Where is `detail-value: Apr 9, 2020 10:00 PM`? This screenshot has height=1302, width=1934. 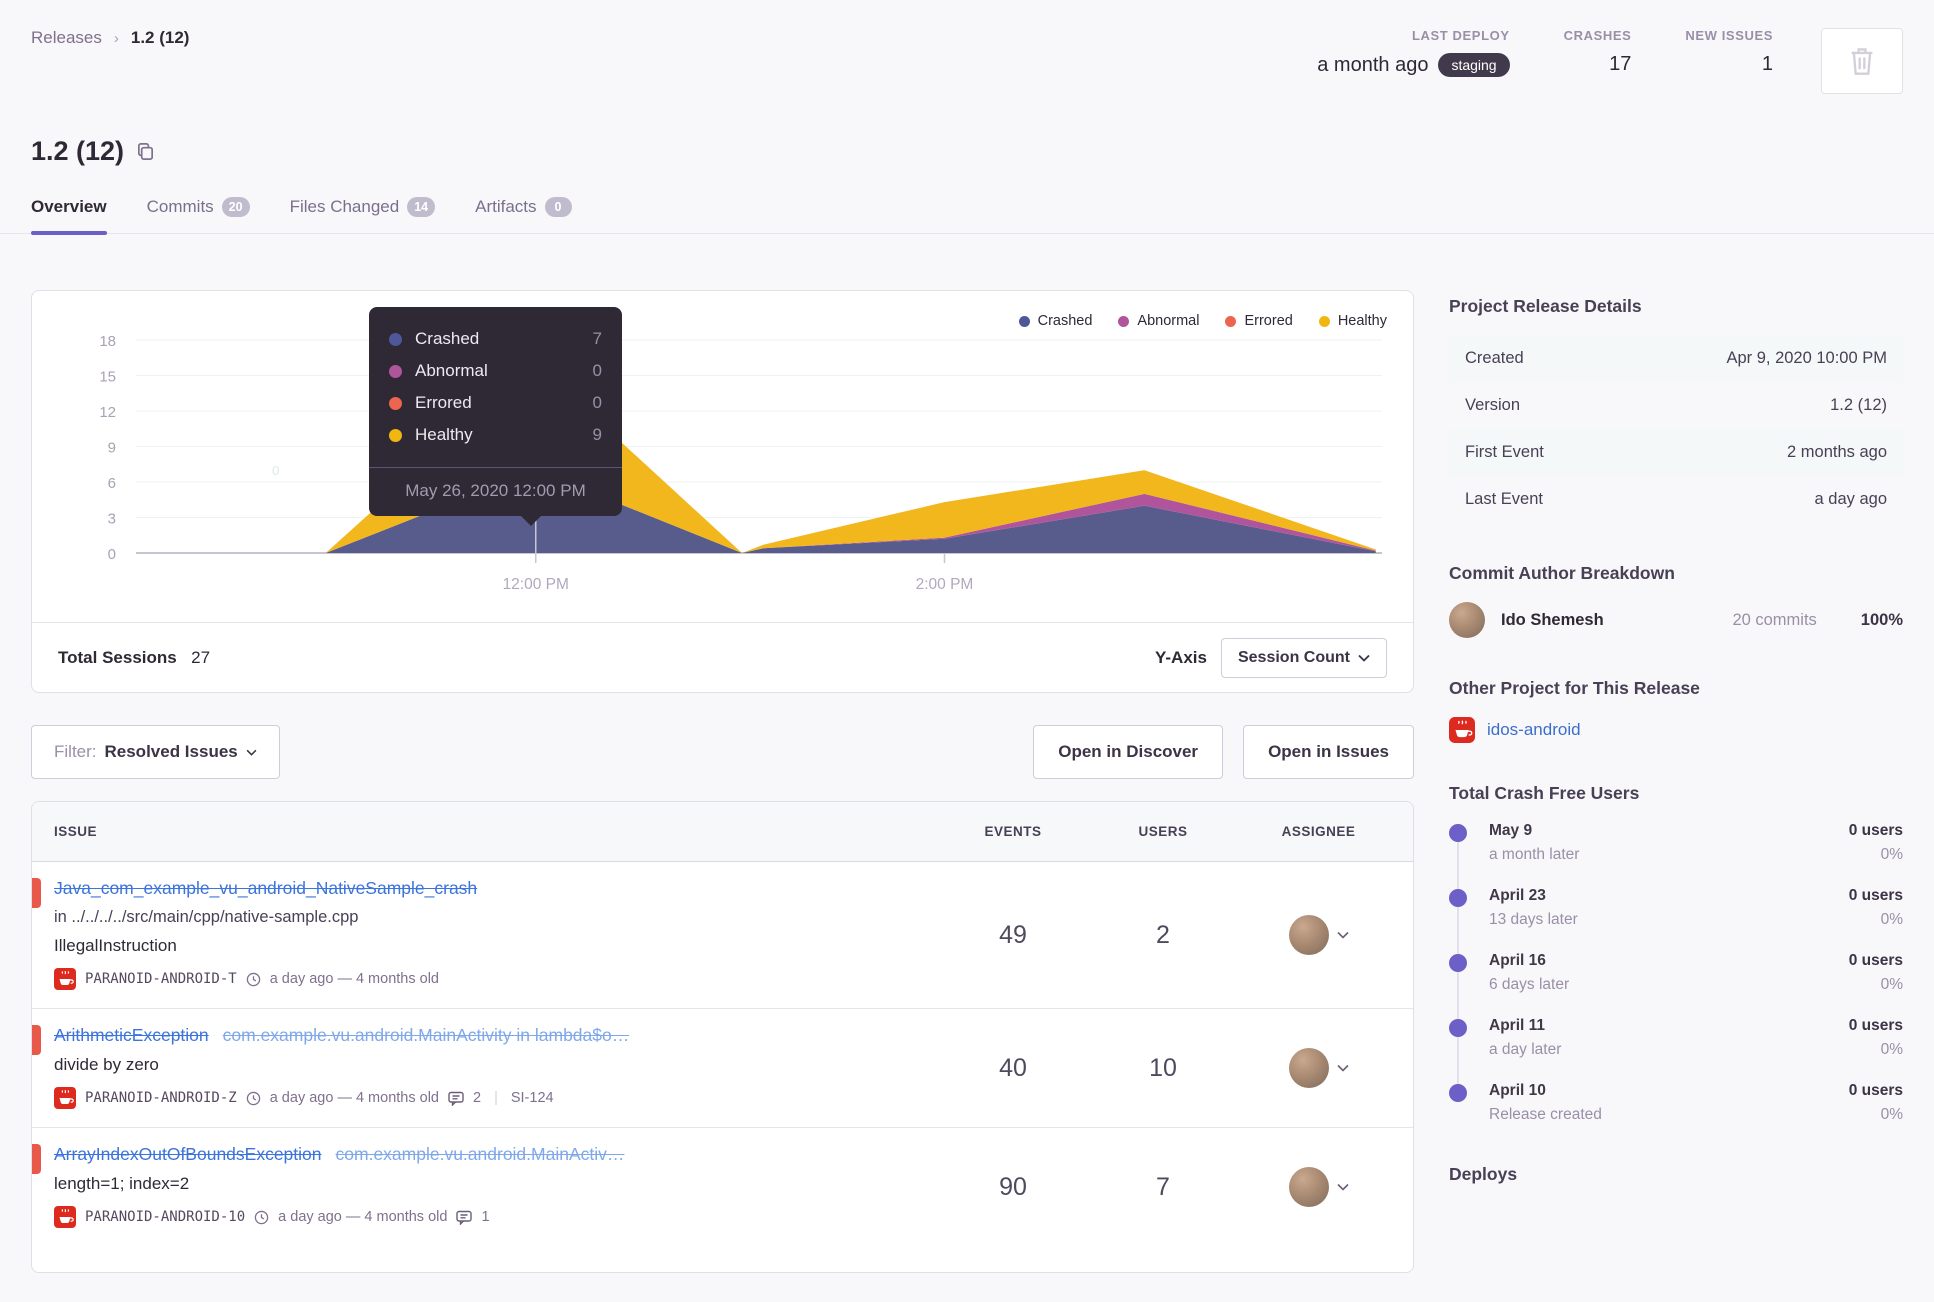 detail-value: Apr 9, 2020 10:00 PM is located at coordinates (1806, 358).